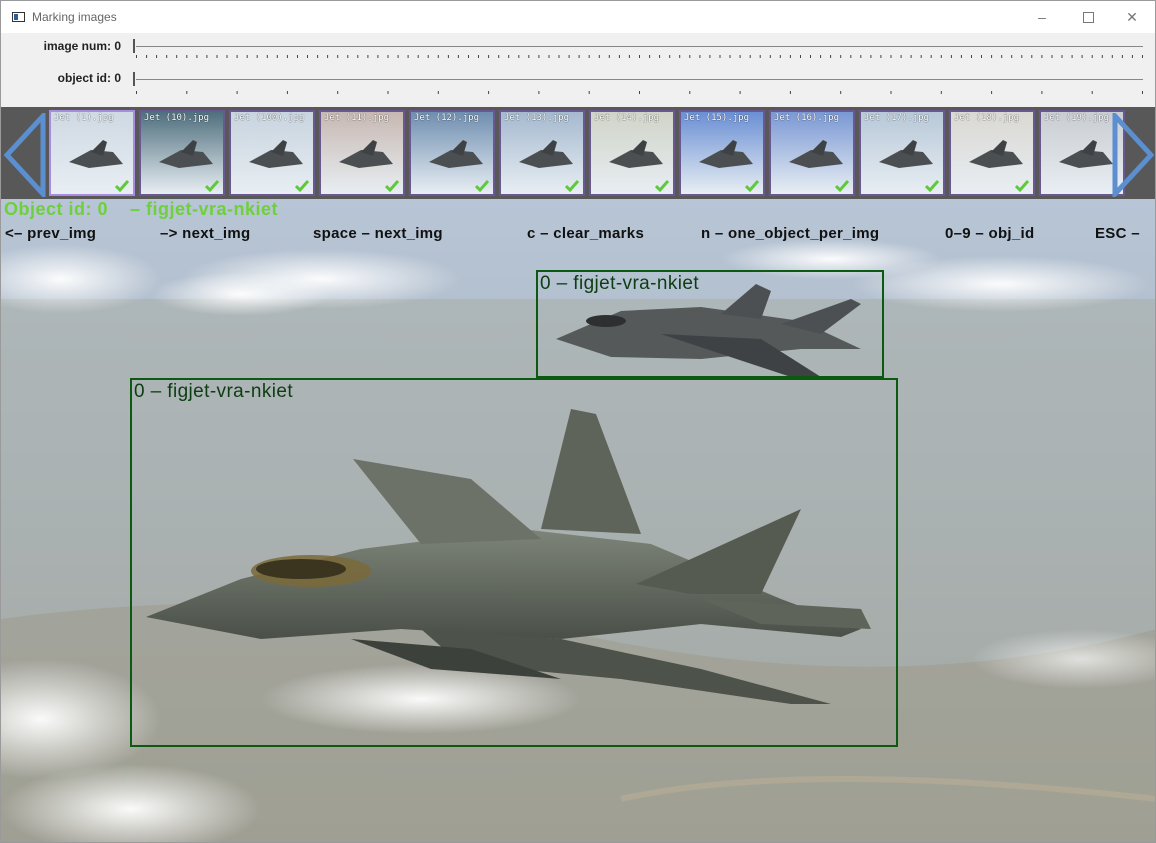  I want to click on thumbnail: Jet (15).jpg, so click(722, 153).